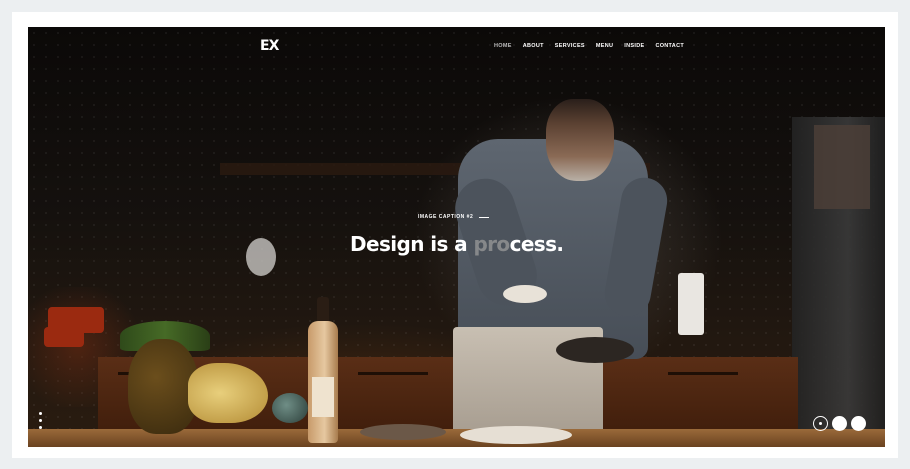  I want to click on caption-text: IMAGE CAPTION #2, so click(446, 217).